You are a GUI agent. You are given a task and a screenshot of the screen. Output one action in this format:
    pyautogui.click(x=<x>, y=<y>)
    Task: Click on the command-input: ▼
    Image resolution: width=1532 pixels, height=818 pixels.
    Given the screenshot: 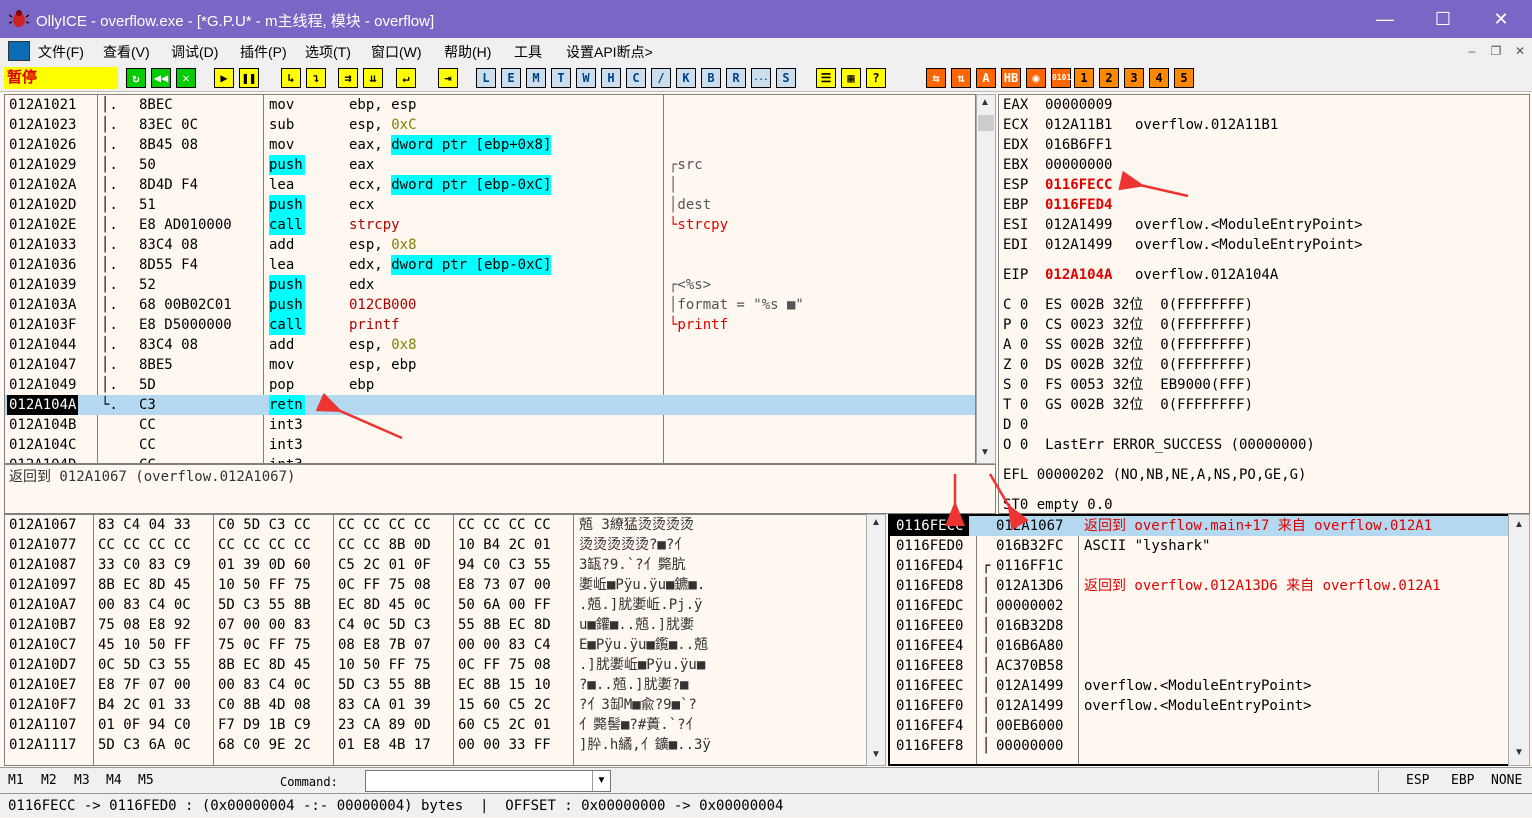 What is the action you would take?
    pyautogui.click(x=488, y=781)
    